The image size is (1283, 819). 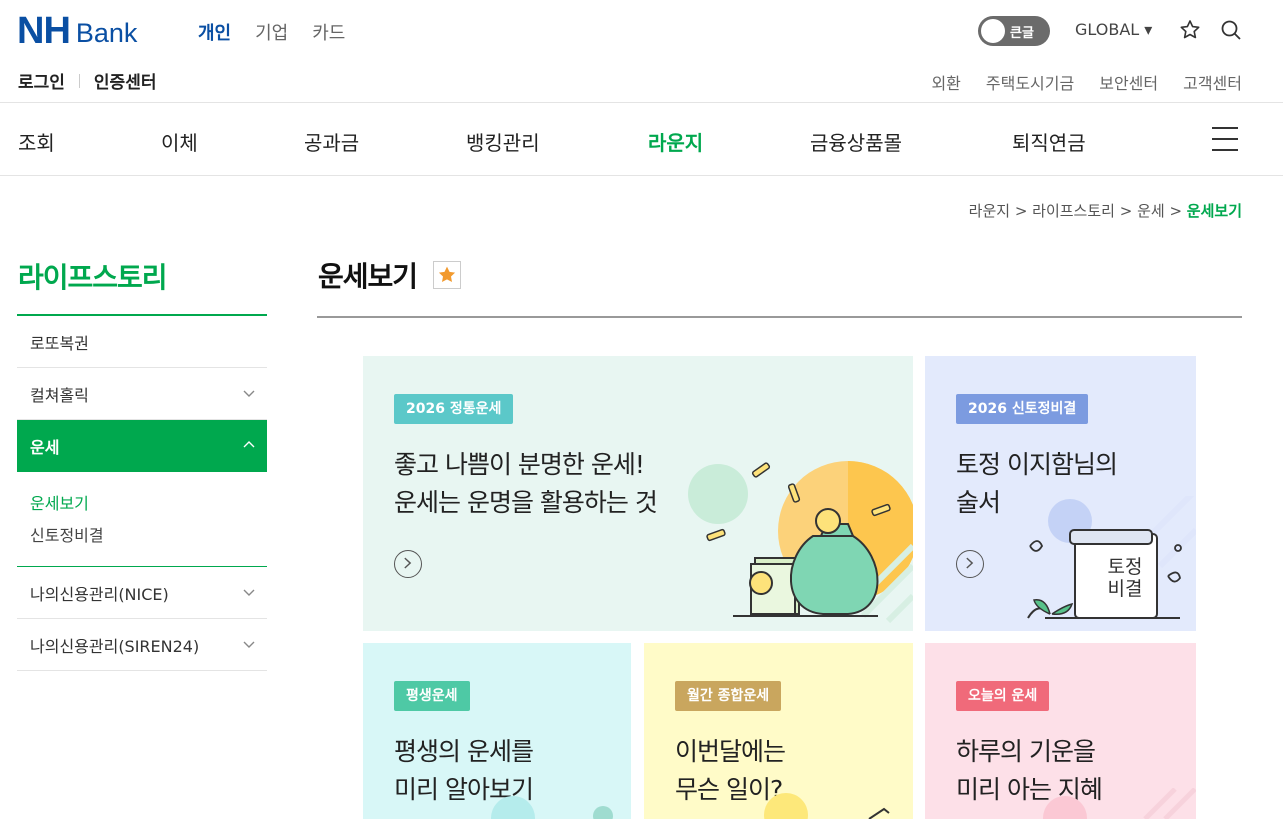 I want to click on breadcrumb: 라운지 > 라이프스토리 > 운세 > 운세보기, so click(x=1105, y=210).